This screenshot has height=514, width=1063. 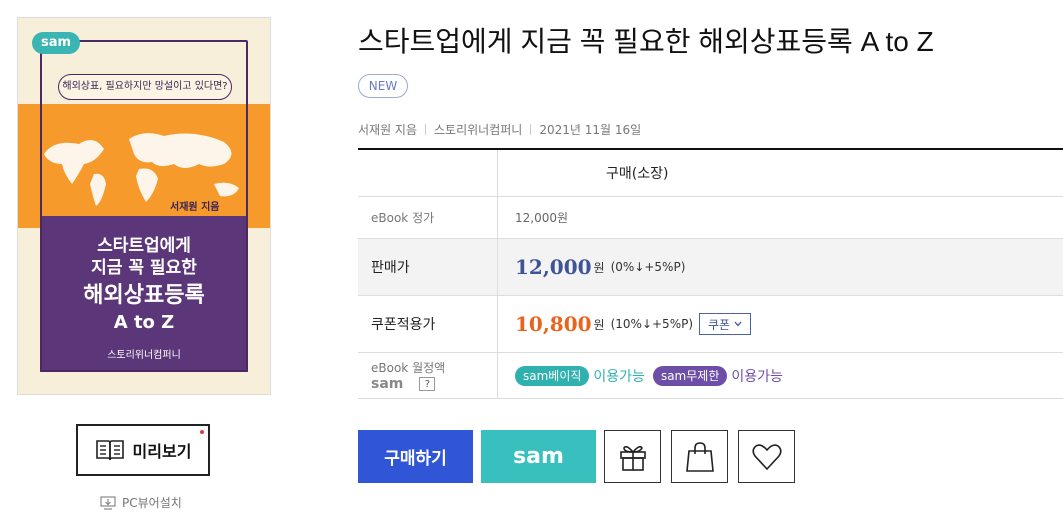 I want to click on cover-title-line1: 스타트업에게, so click(x=144, y=246).